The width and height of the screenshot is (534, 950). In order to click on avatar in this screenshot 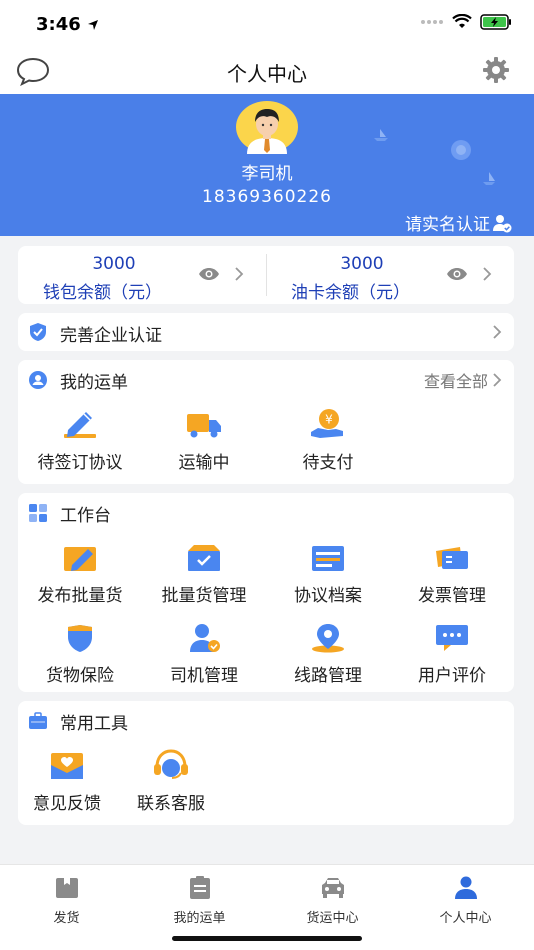, I will do `click(267, 127)`.